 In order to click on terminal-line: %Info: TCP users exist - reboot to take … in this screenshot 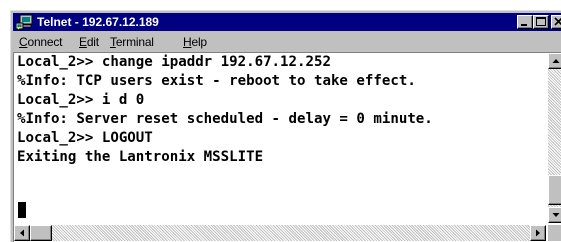, I will do `click(216, 81)`.